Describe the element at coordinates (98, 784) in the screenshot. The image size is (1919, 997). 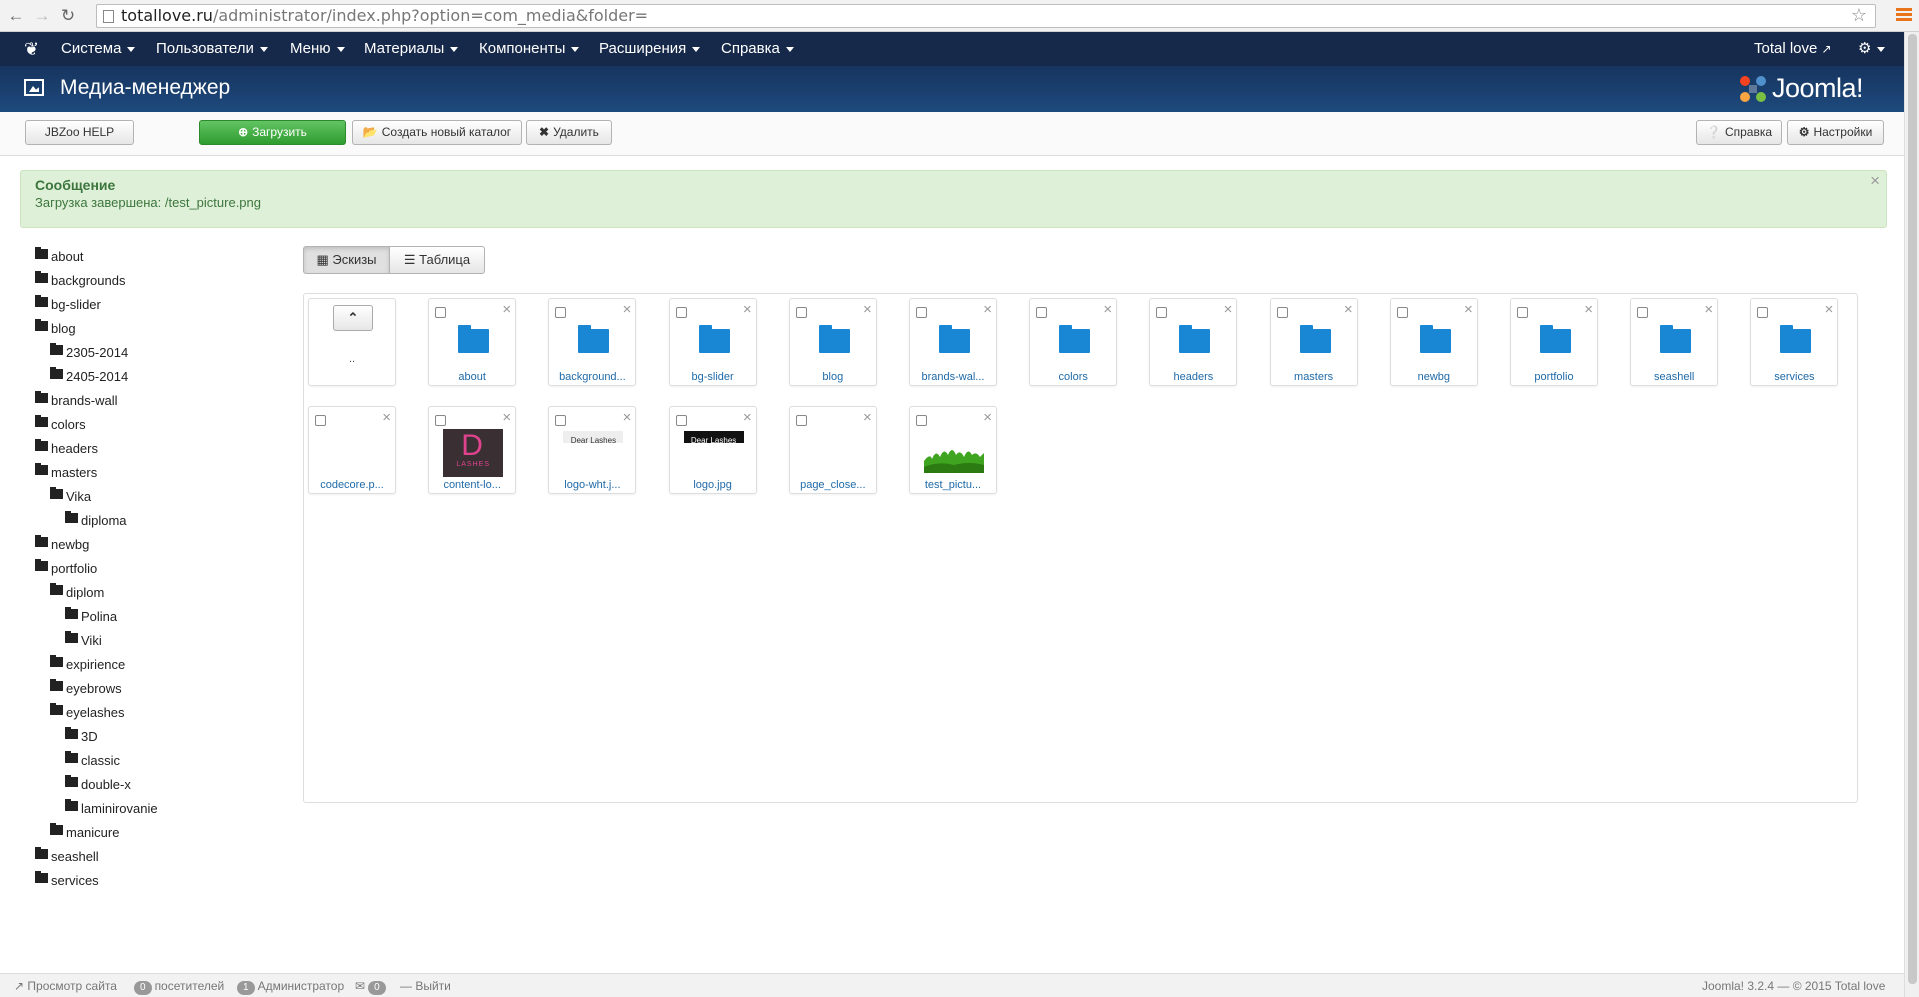
I see `tree-item: double-x` at that location.